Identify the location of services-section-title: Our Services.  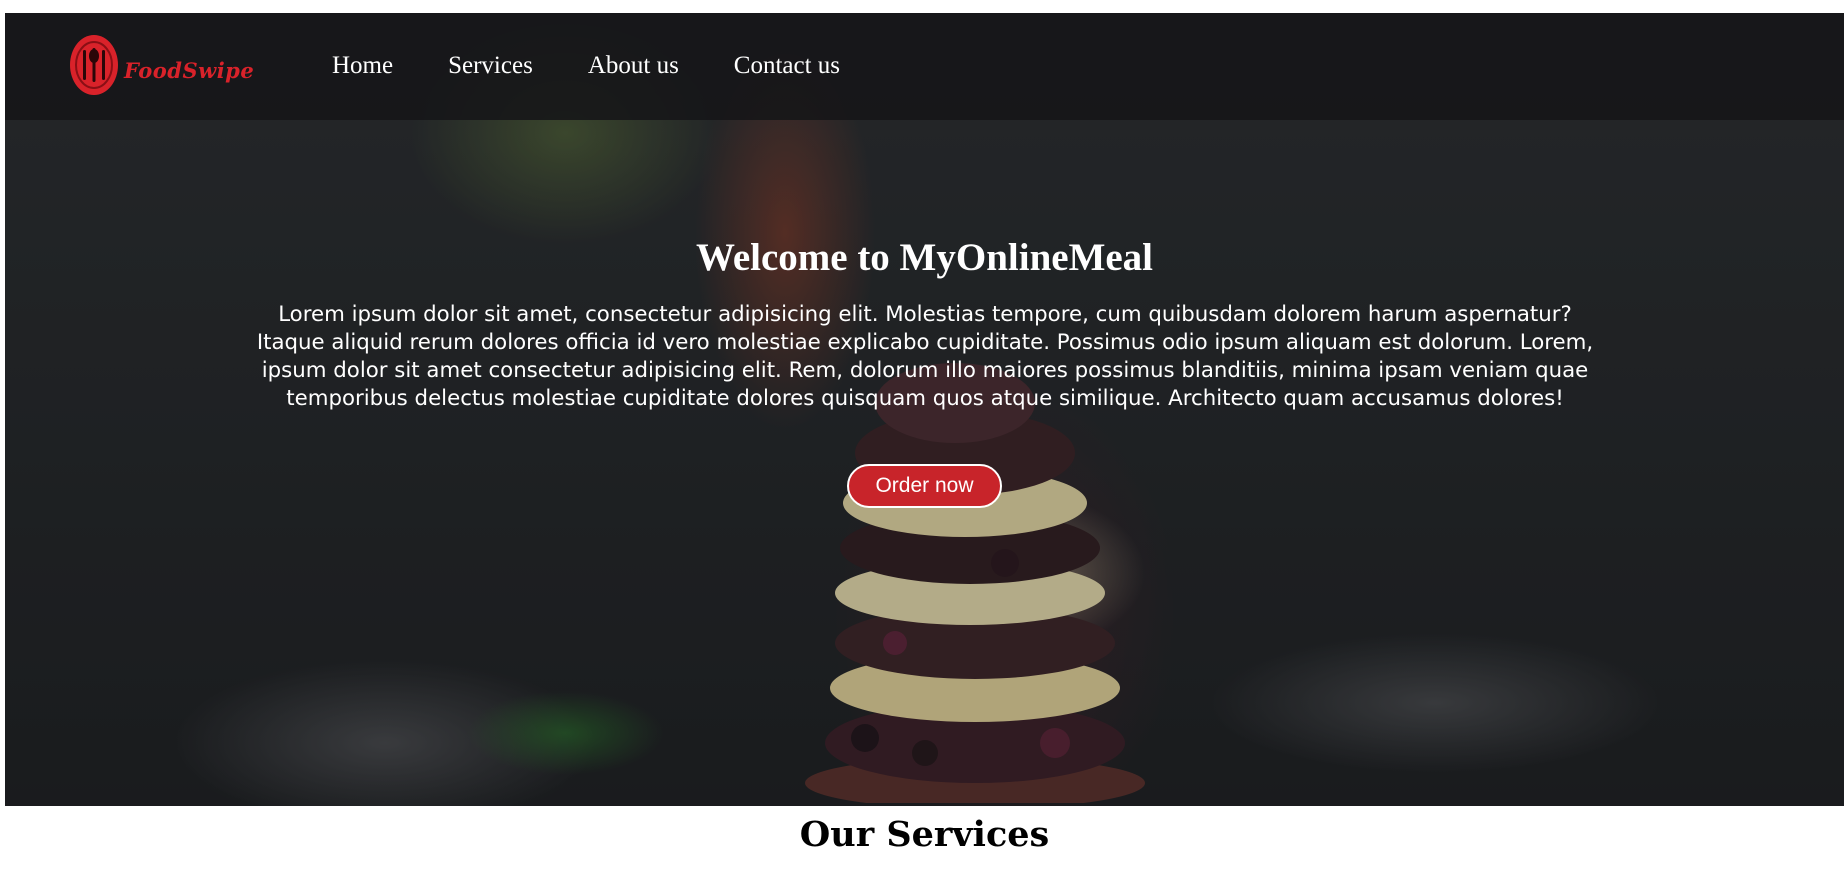
(924, 834).